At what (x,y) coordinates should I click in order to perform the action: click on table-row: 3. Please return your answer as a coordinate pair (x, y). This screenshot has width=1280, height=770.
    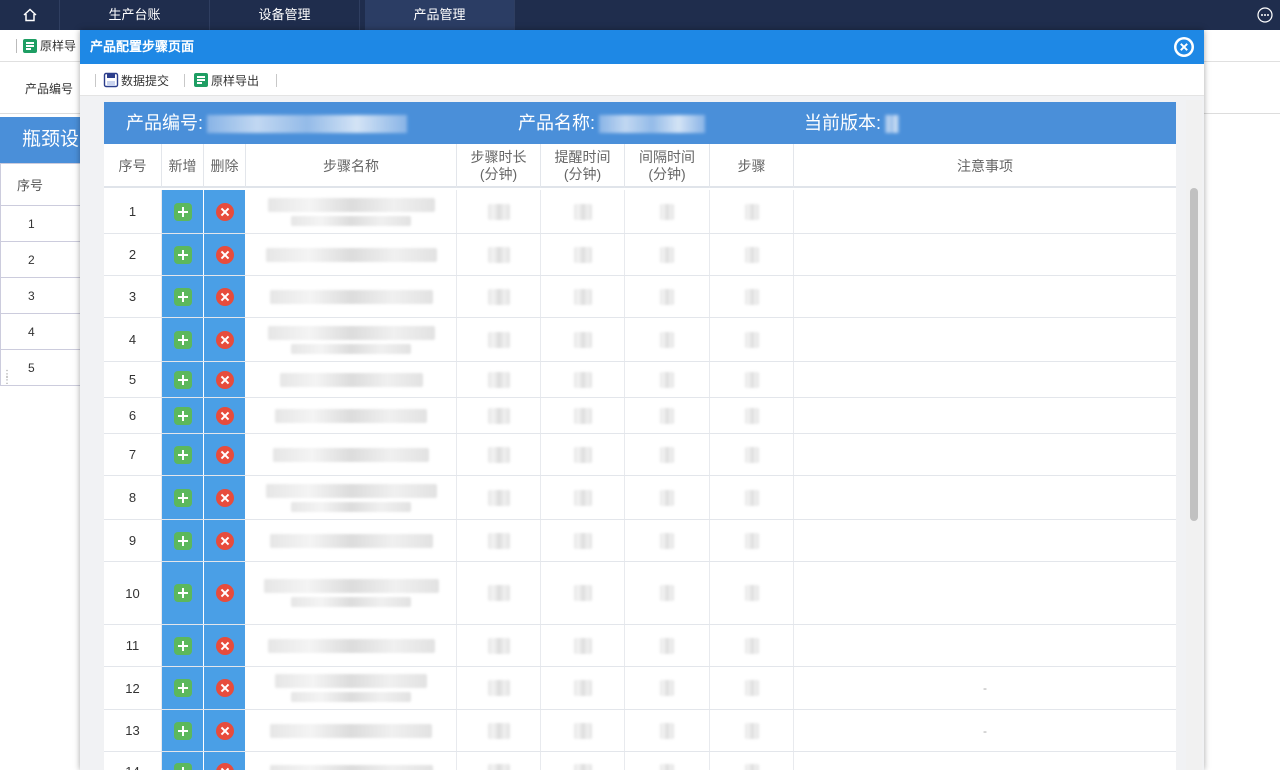
    Looking at the image, I should click on (41, 296).